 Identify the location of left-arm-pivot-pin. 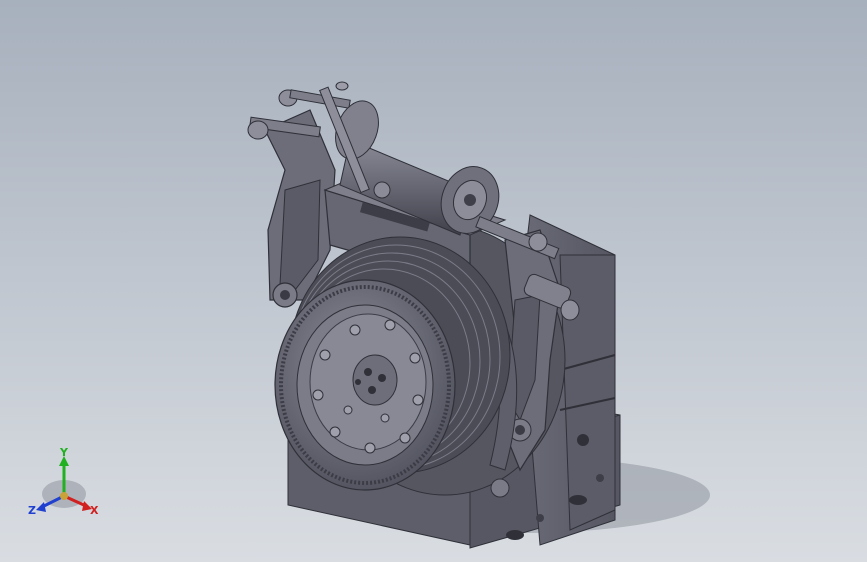
(285, 295).